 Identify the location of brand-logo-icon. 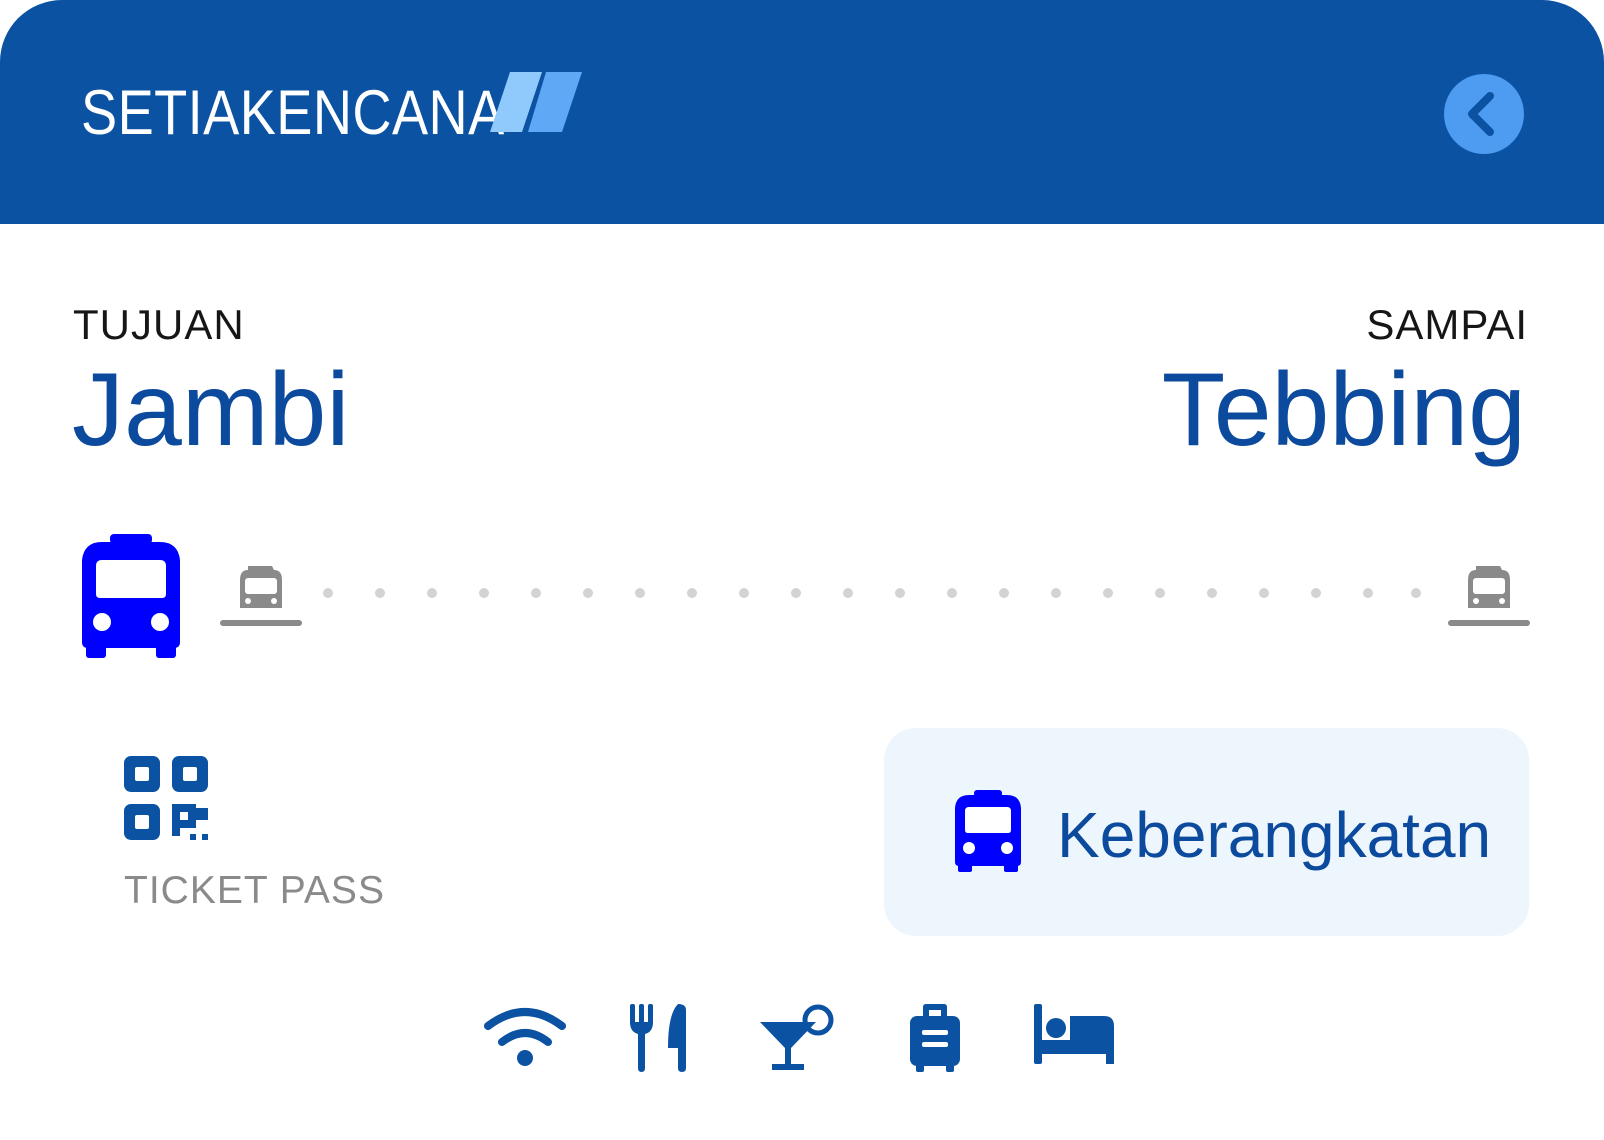
(536, 102).